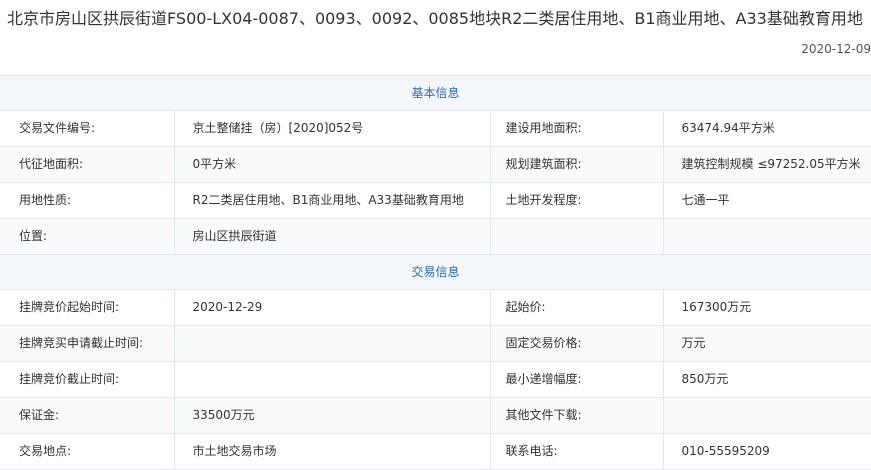 This screenshot has width=871, height=470. Describe the element at coordinates (87, 236) in the screenshot. I see `field-label: 位置:` at that location.